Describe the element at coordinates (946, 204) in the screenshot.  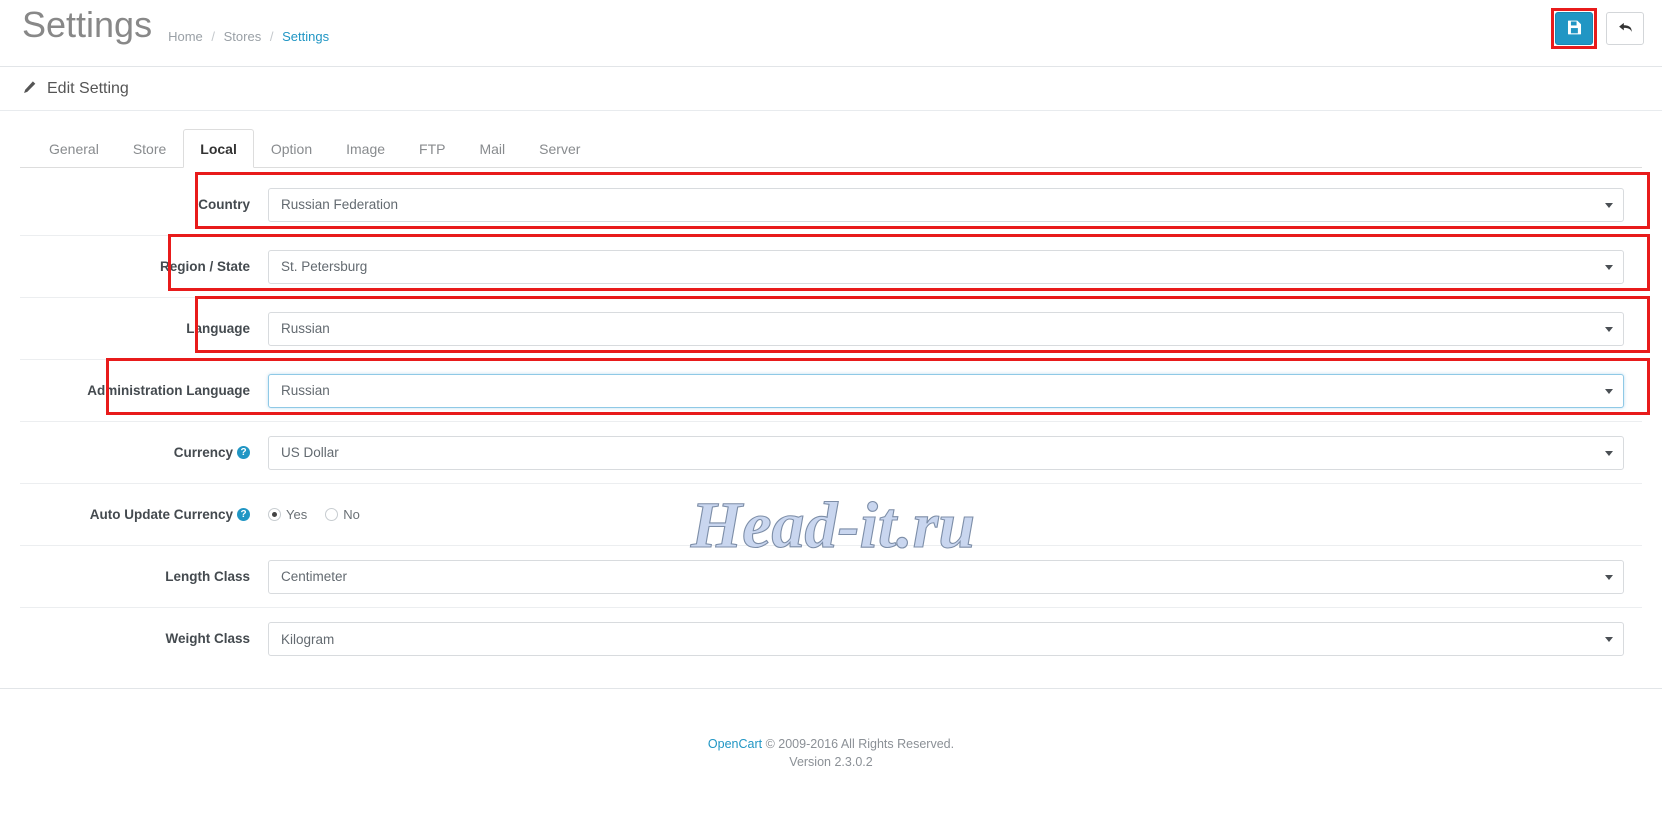
I see `country-select: Russian Federation` at that location.